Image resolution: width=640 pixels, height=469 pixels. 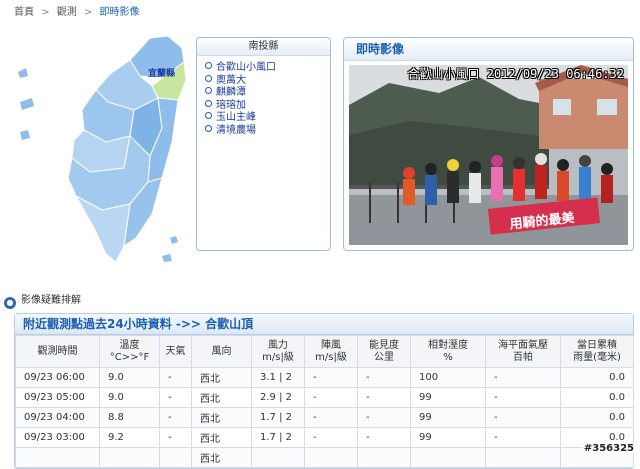 What do you see at coordinates (175, 351) in the screenshot?
I see `col-weather: 天氣` at bounding box center [175, 351].